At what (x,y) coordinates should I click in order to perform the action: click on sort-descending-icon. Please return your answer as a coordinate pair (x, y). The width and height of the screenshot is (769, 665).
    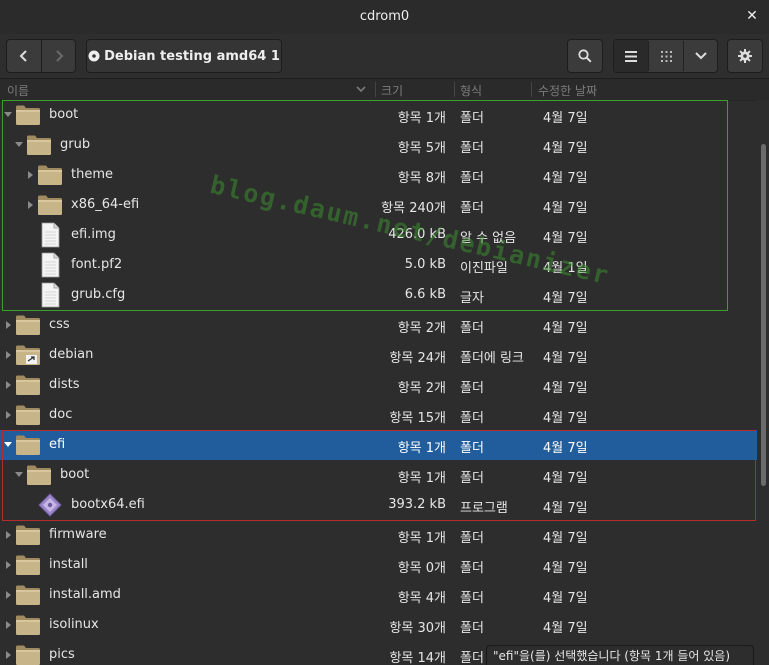
    Looking at the image, I should click on (361, 89).